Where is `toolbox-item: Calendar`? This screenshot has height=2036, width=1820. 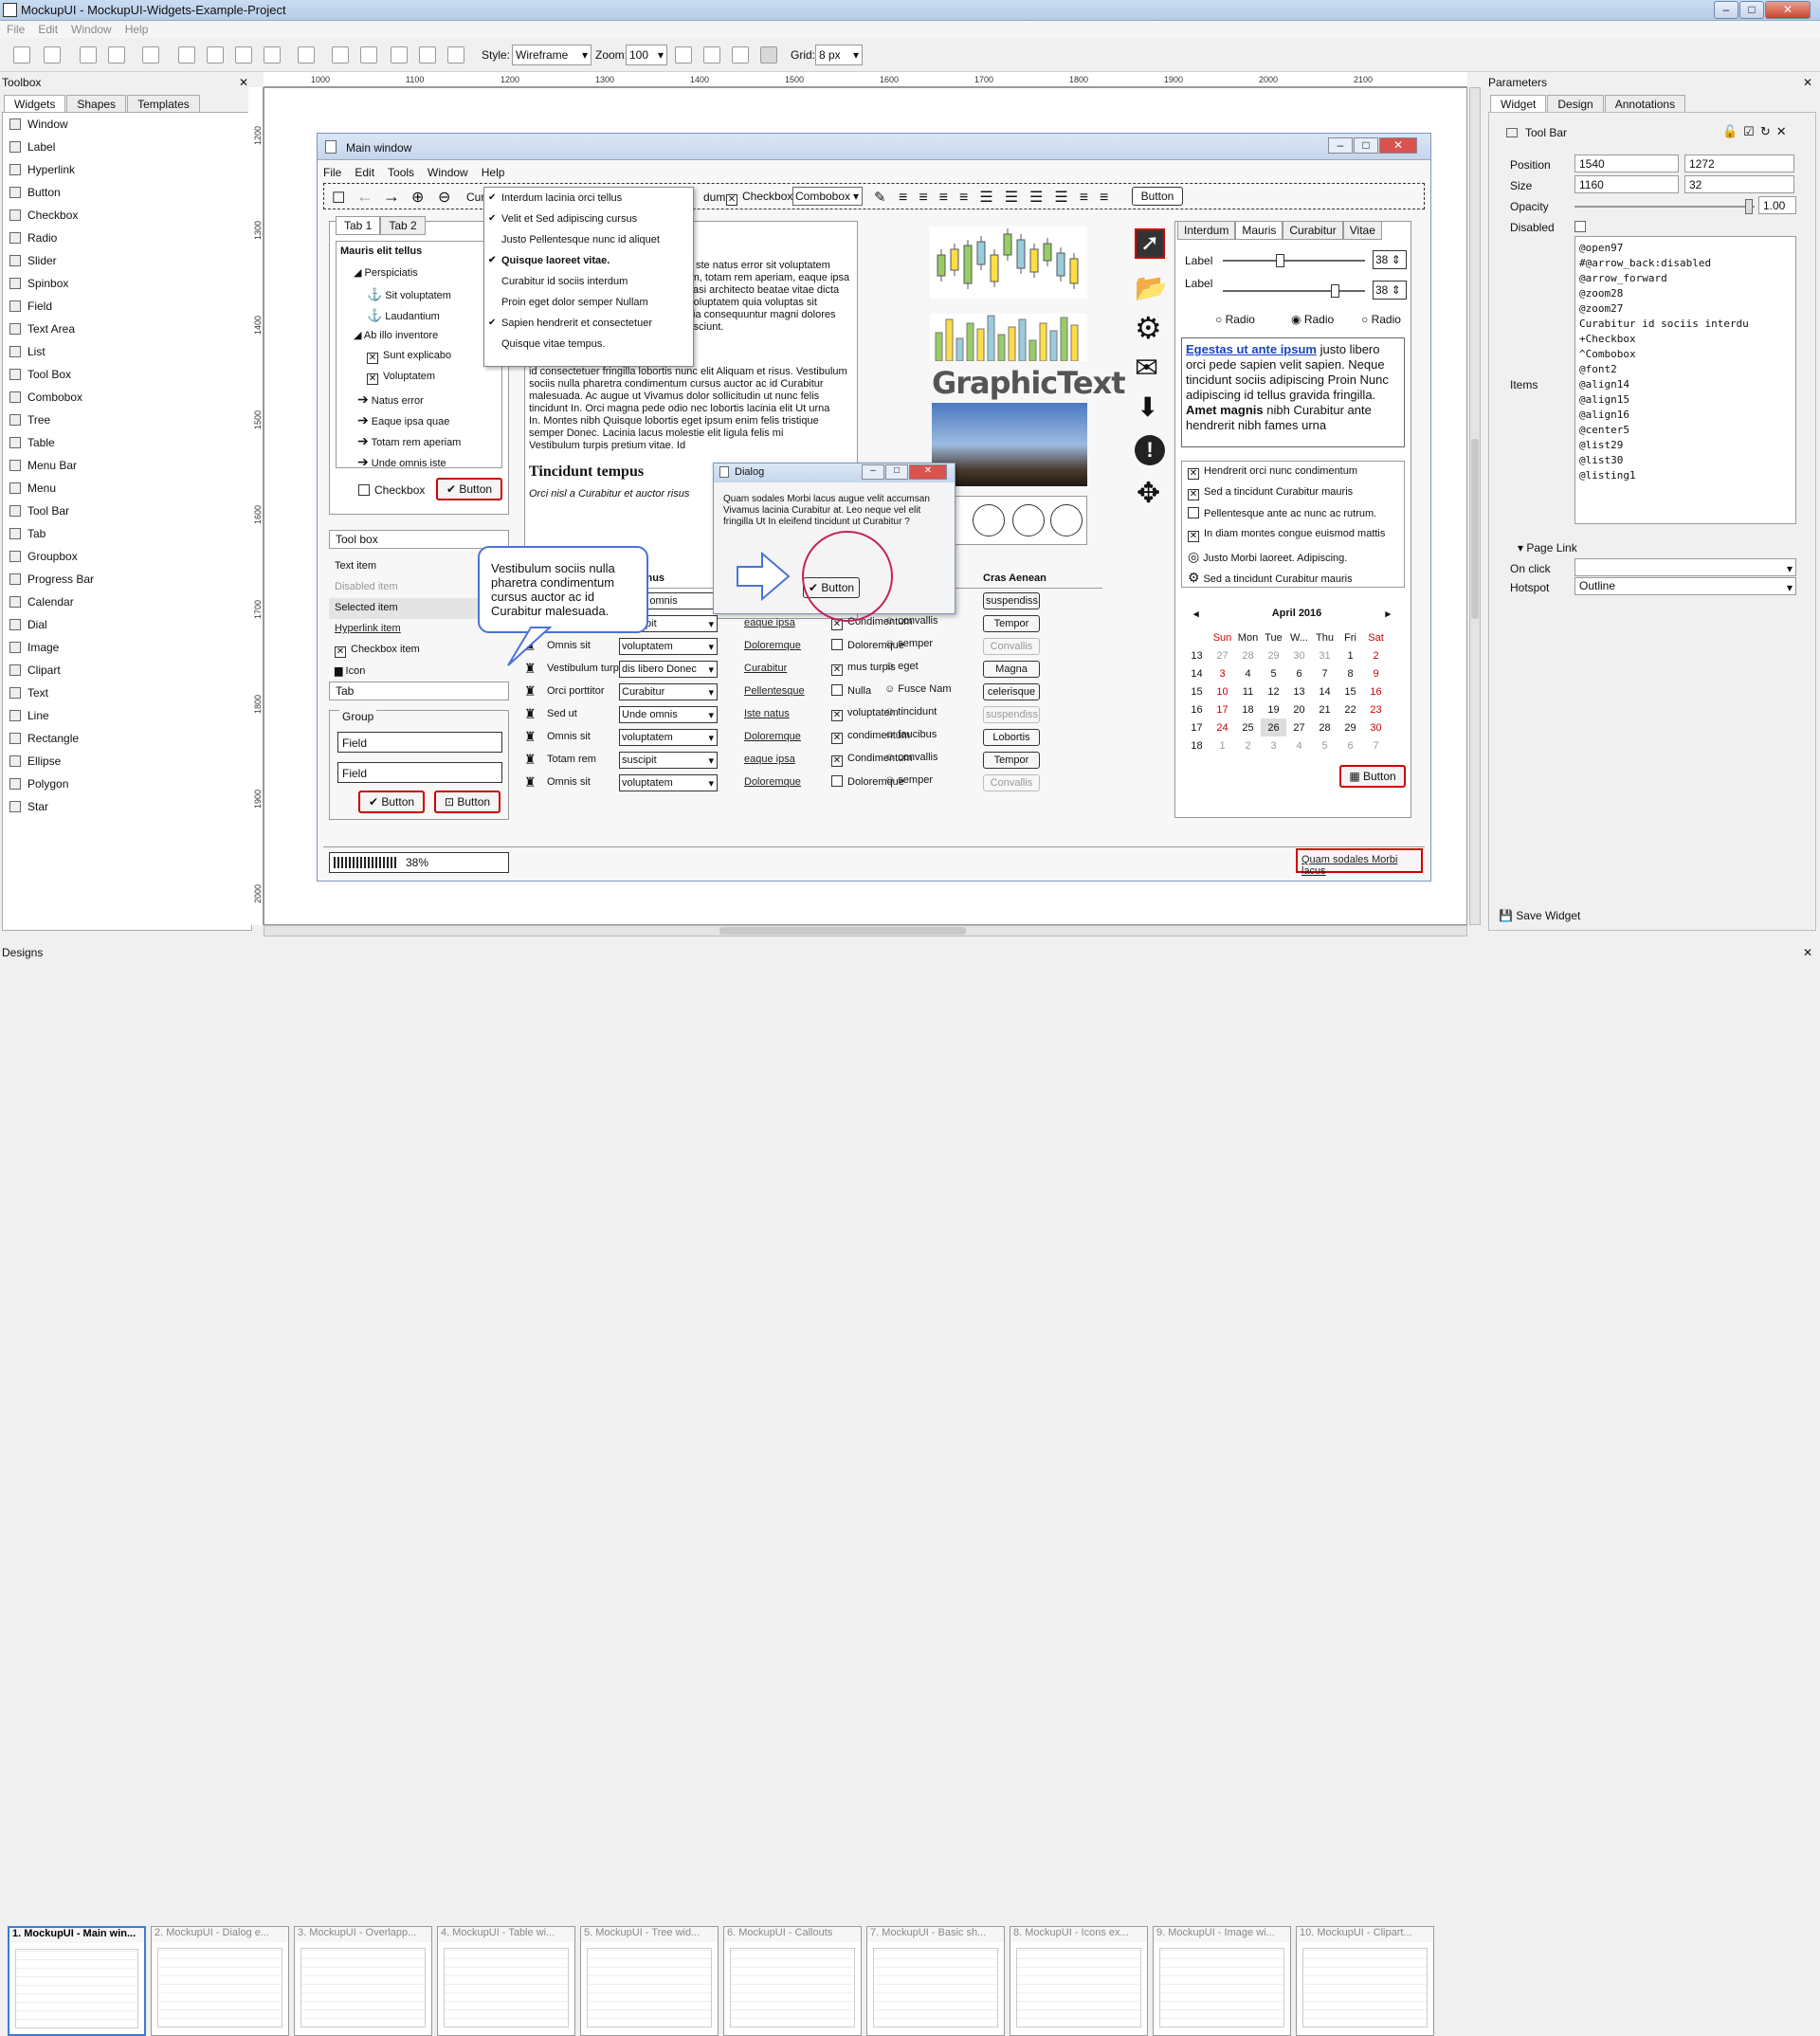 toolbox-item: Calendar is located at coordinates (127, 602).